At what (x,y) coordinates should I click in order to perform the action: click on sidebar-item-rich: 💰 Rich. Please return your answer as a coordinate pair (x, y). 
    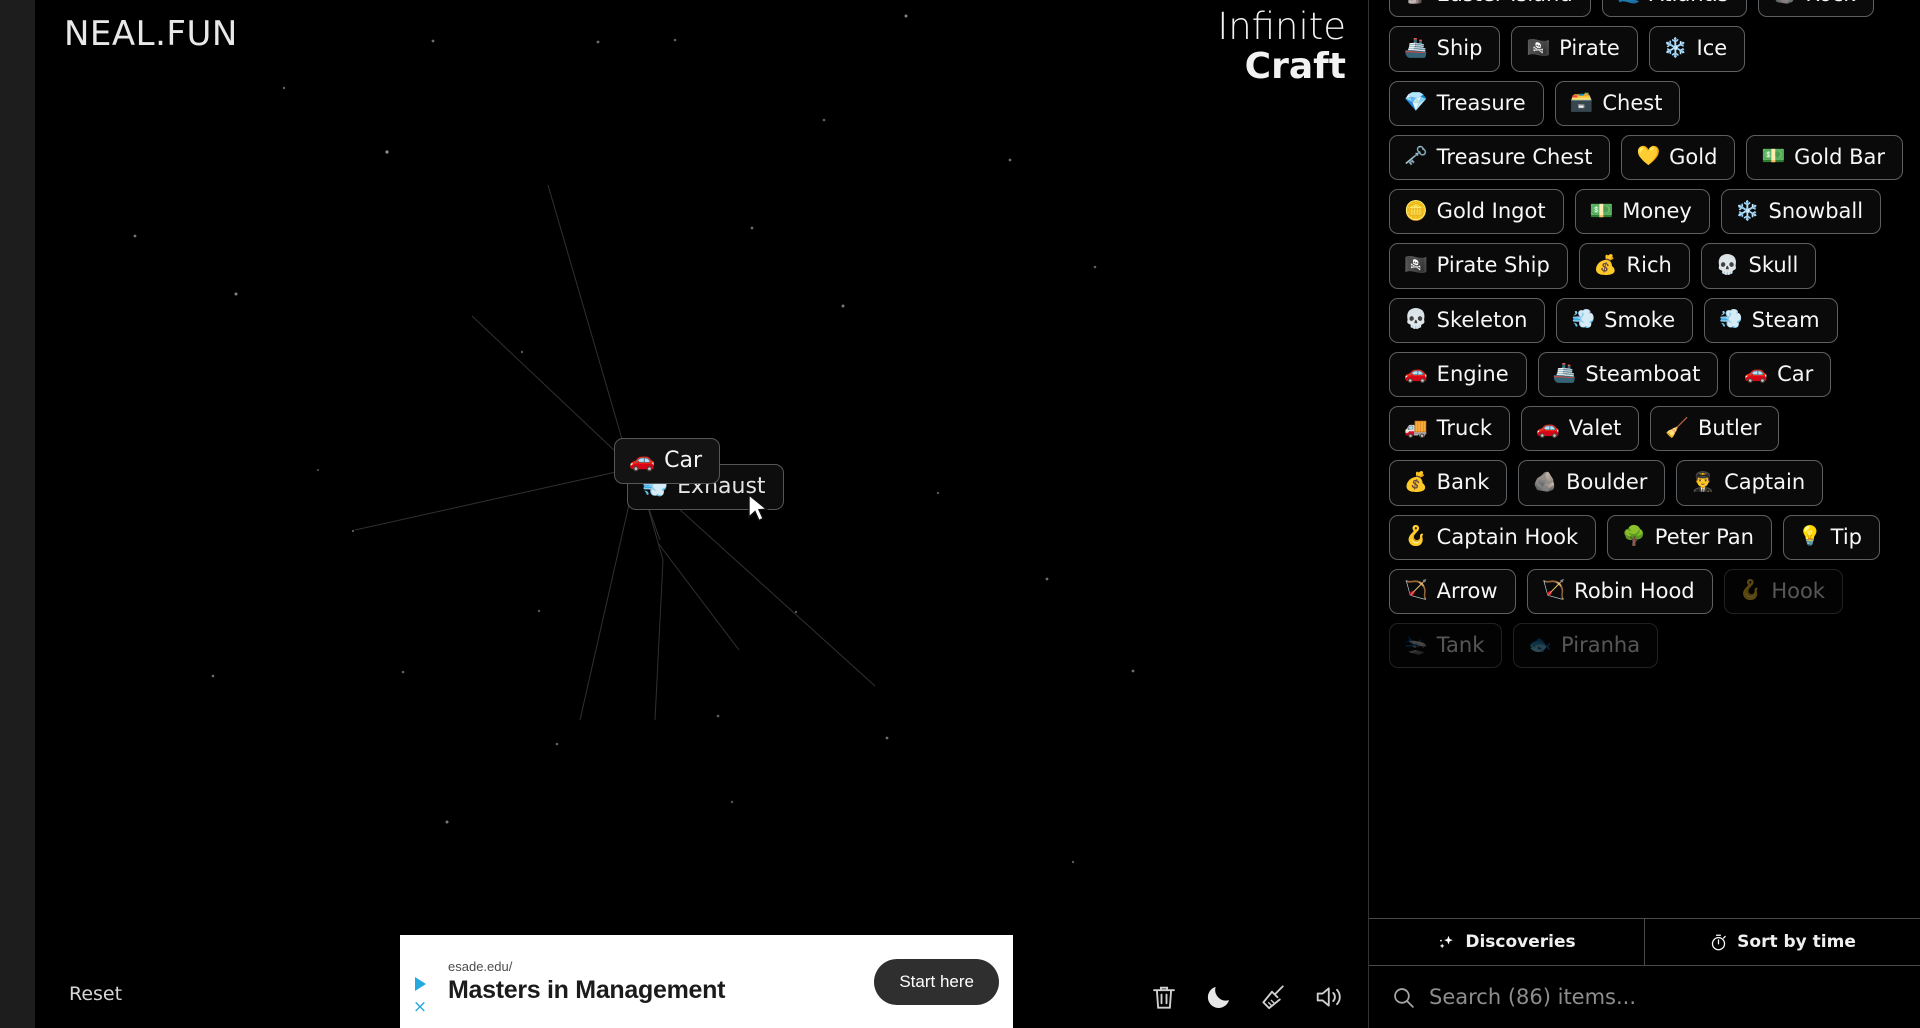
    Looking at the image, I should click on (1634, 266).